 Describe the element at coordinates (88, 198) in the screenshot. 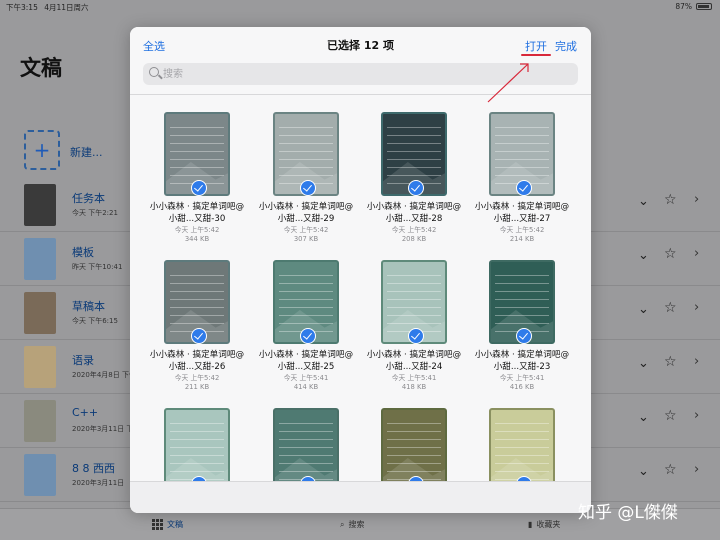

I see `bg-file-name: 任务本` at that location.